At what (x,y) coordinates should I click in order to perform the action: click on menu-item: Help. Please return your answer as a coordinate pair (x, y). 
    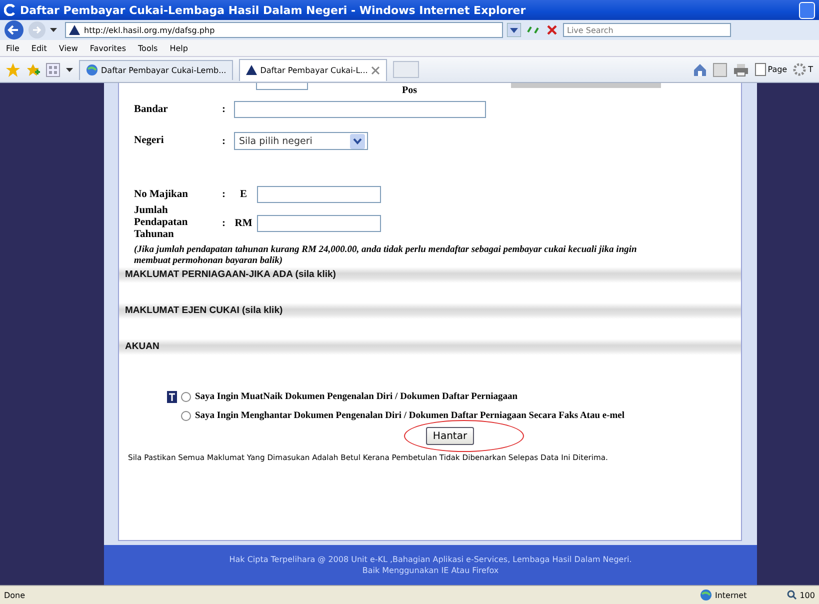
    Looking at the image, I should click on (179, 48).